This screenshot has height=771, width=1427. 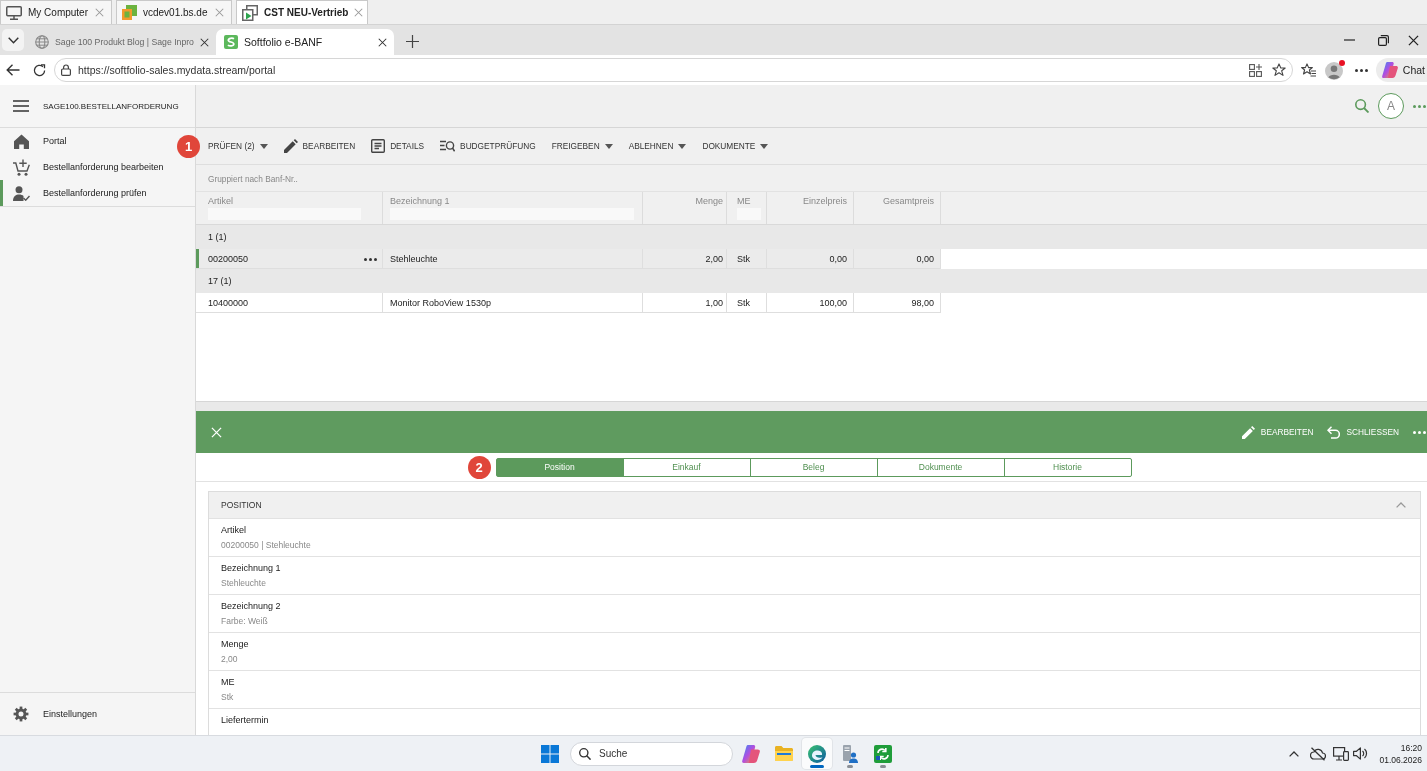 I want to click on apps-icon, so click(x=1255, y=70).